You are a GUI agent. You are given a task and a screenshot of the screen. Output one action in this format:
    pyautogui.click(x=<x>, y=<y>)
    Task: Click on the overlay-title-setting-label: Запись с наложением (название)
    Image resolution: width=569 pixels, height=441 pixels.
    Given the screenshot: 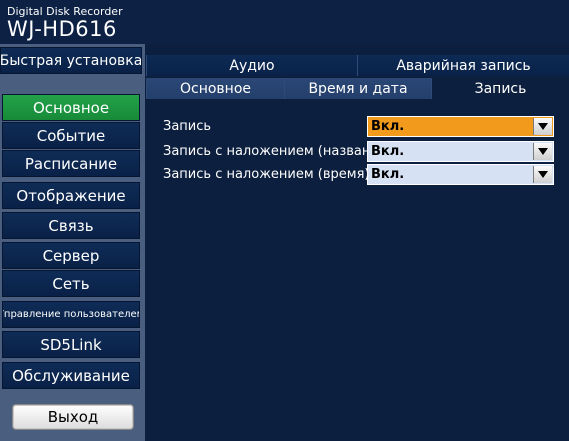 What is the action you would take?
    pyautogui.click(x=277, y=151)
    